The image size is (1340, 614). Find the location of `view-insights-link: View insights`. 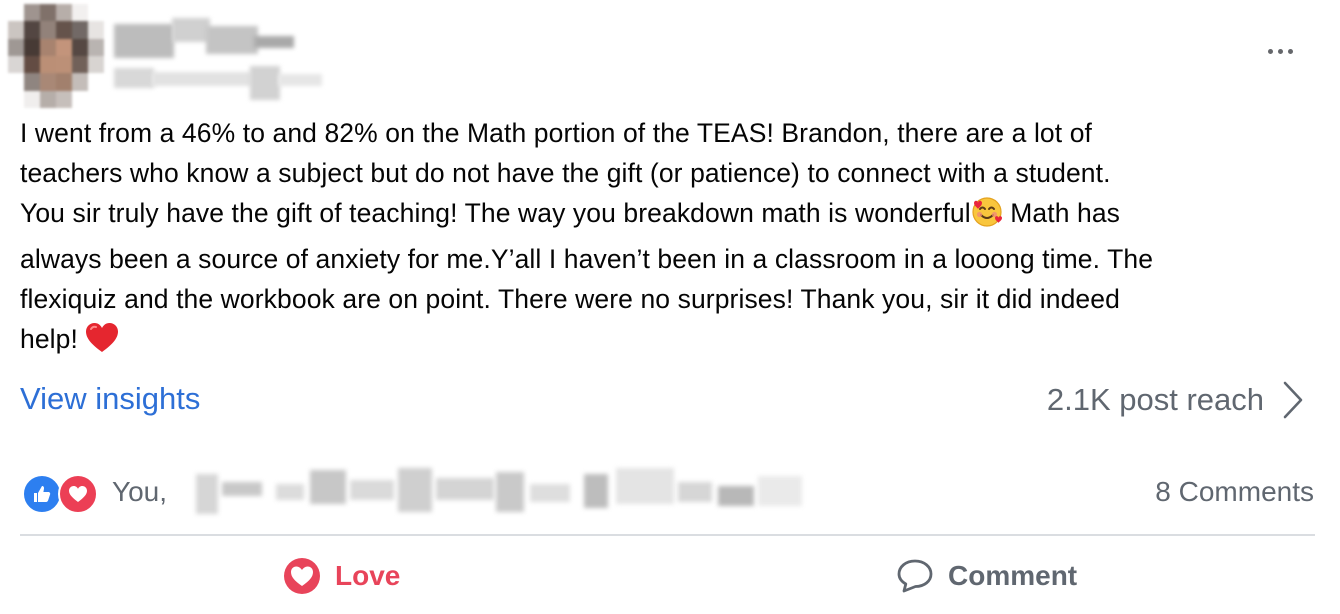

view-insights-link: View insights is located at coordinates (110, 399).